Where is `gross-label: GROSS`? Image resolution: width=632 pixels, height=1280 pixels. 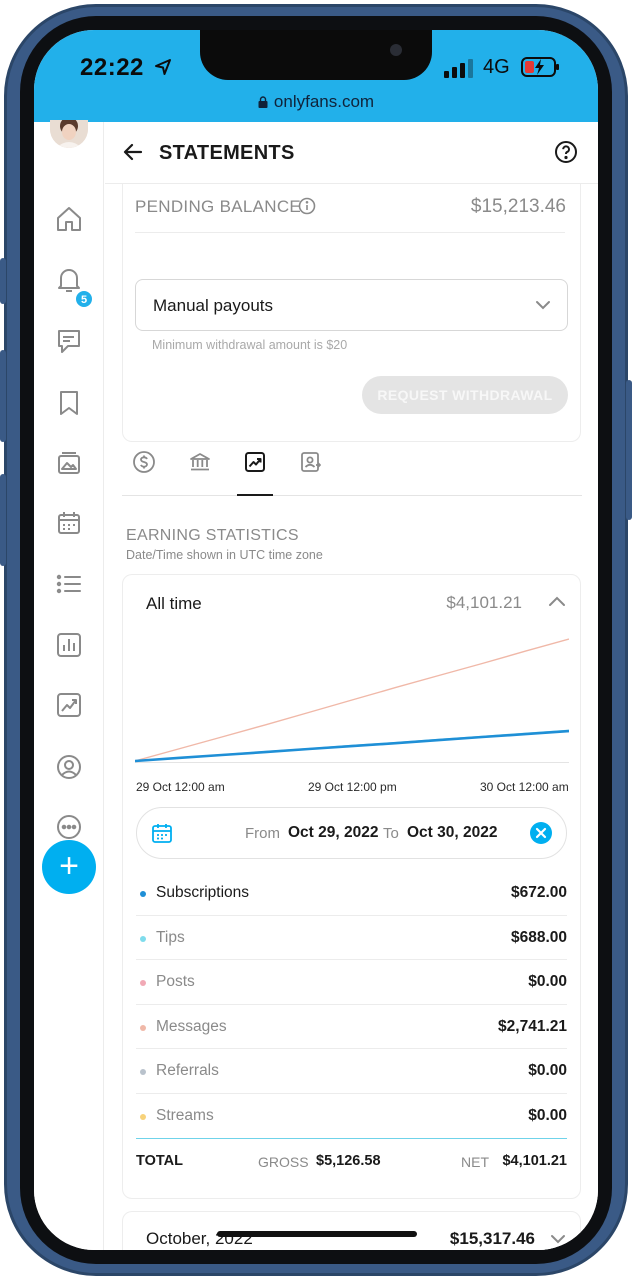
gross-label: GROSS is located at coordinates (283, 1162).